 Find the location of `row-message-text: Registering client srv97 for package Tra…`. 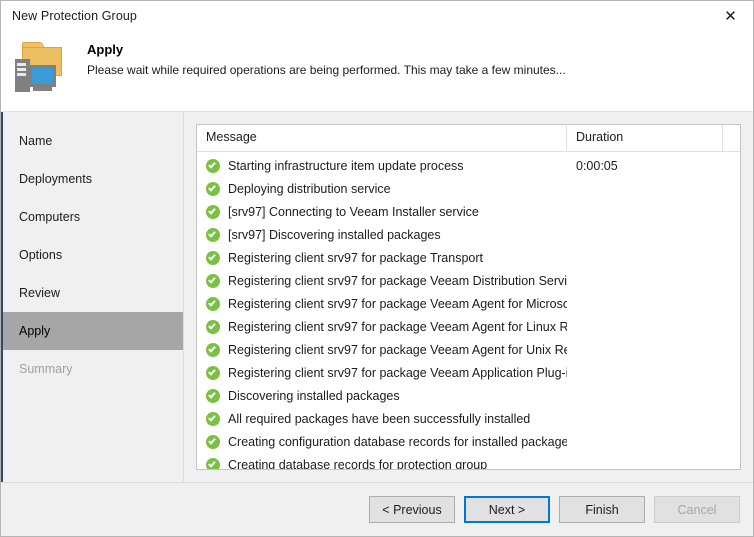

row-message-text: Registering client srv97 for package Tra… is located at coordinates (355, 257).